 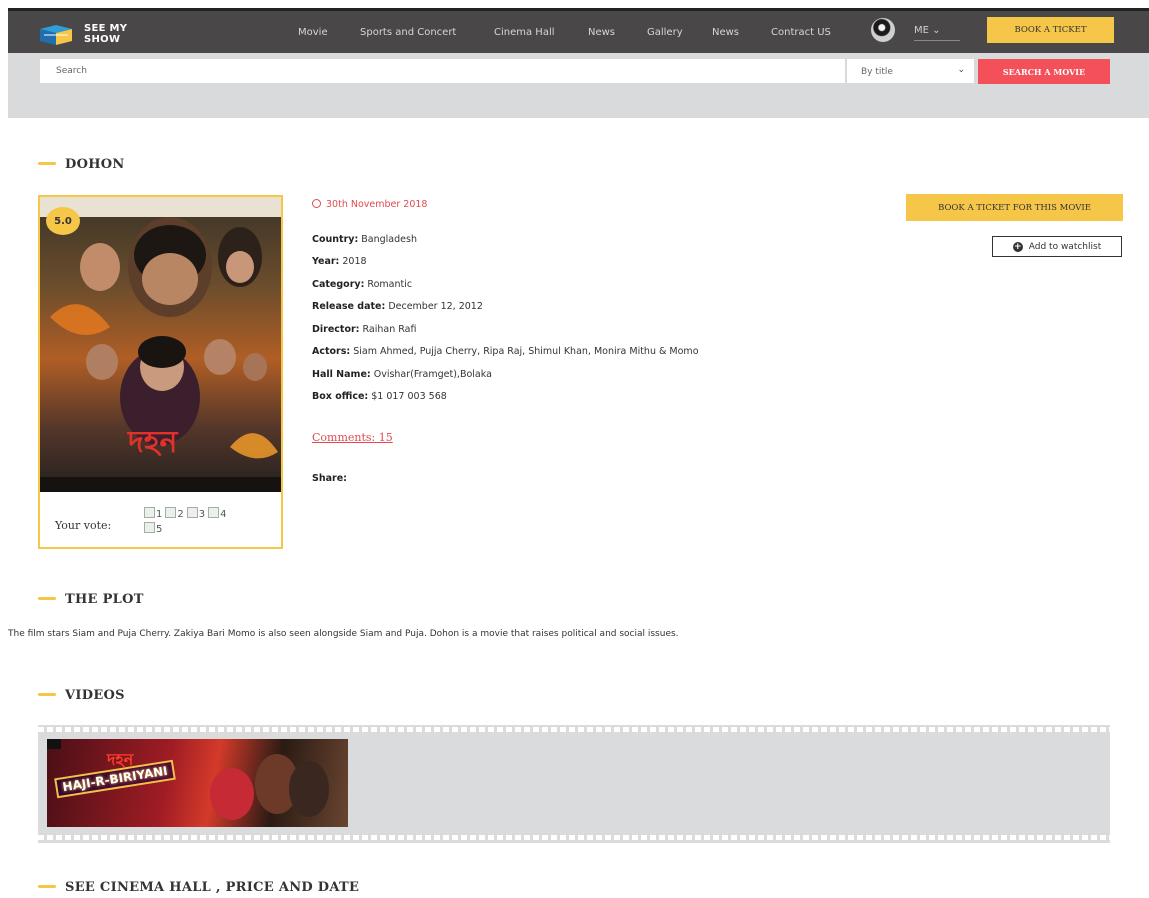 What do you see at coordinates (883, 30) in the screenshot?
I see `avatar` at bounding box center [883, 30].